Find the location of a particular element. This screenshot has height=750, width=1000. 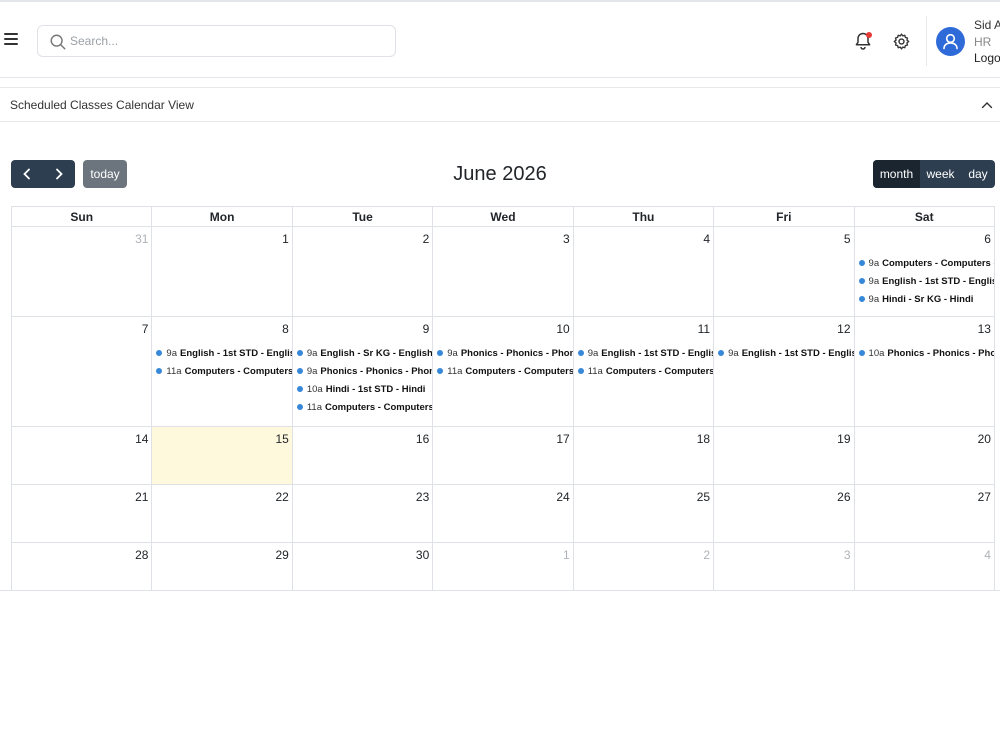

chevron-up-icon is located at coordinates (987, 105).